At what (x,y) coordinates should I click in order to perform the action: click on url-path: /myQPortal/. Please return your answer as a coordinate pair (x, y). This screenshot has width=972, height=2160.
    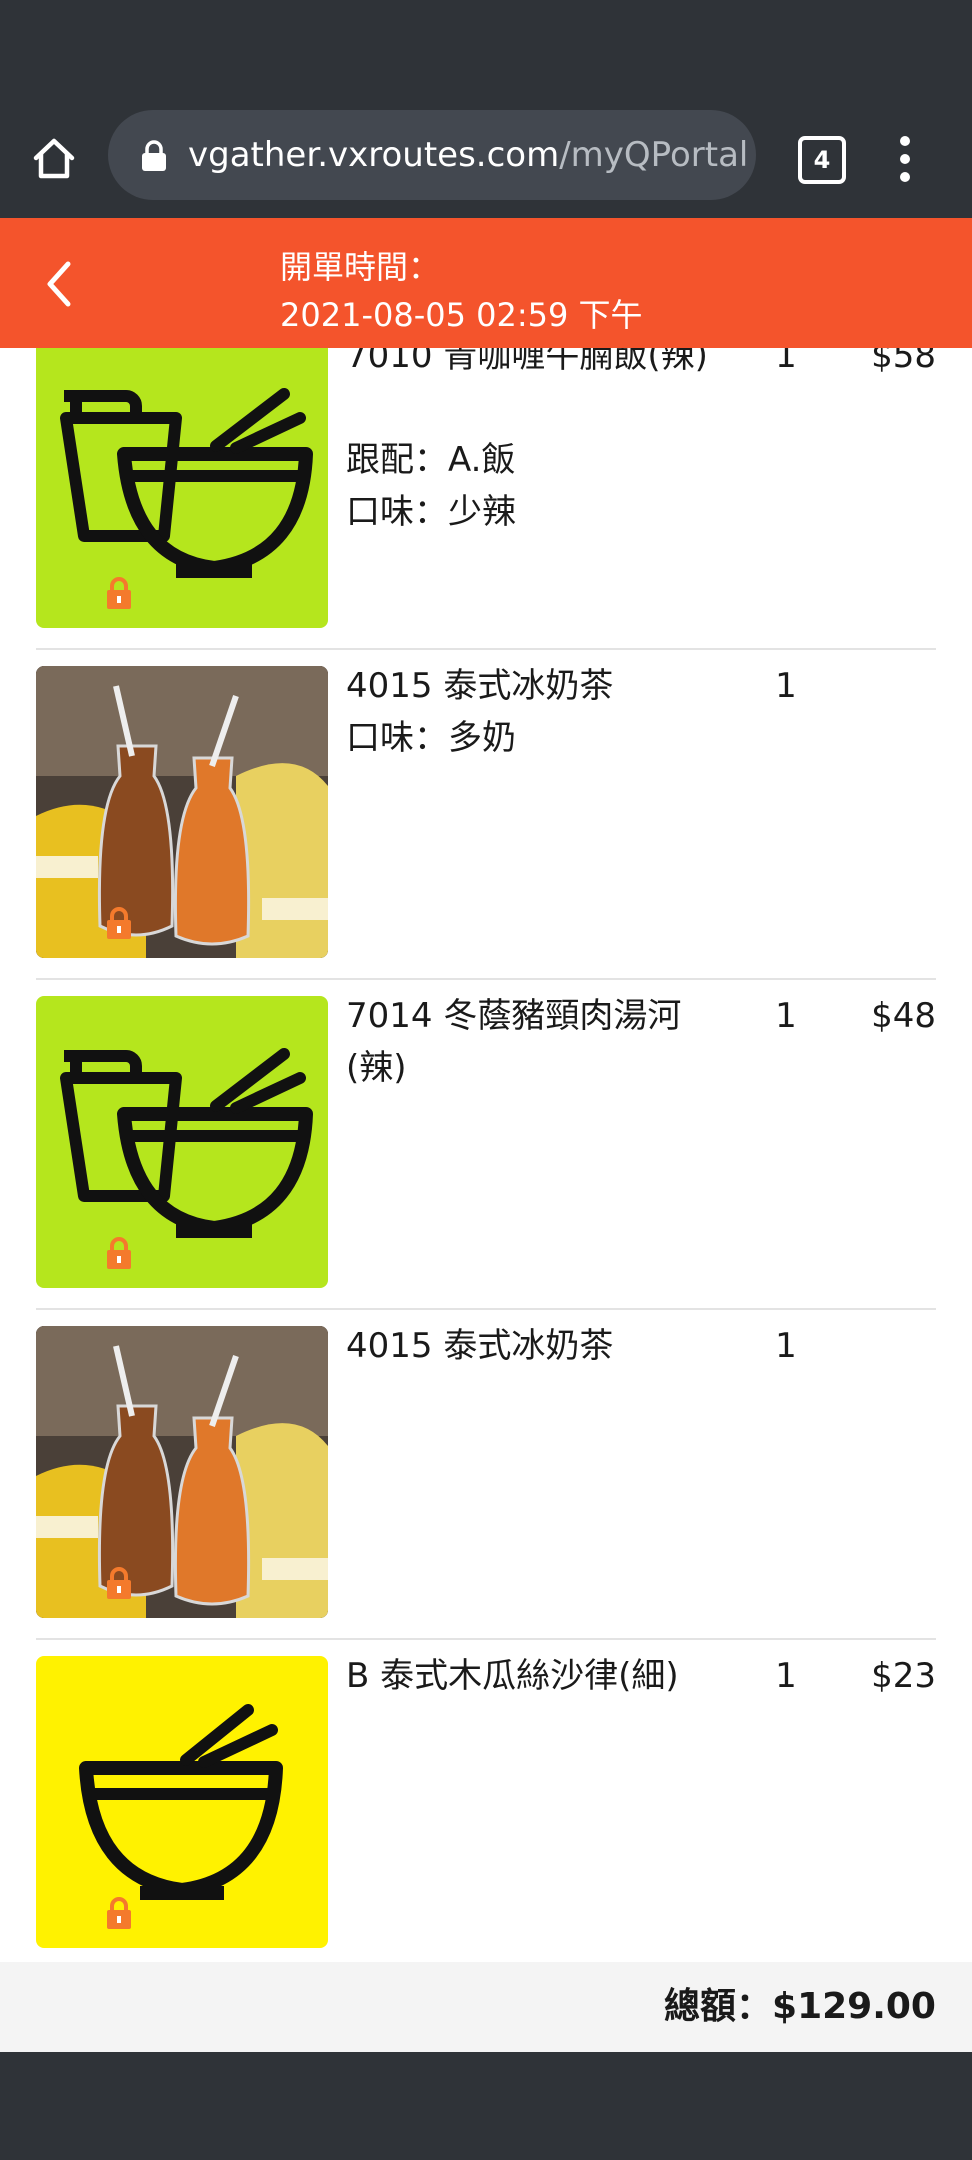
    Looking at the image, I should click on (653, 155).